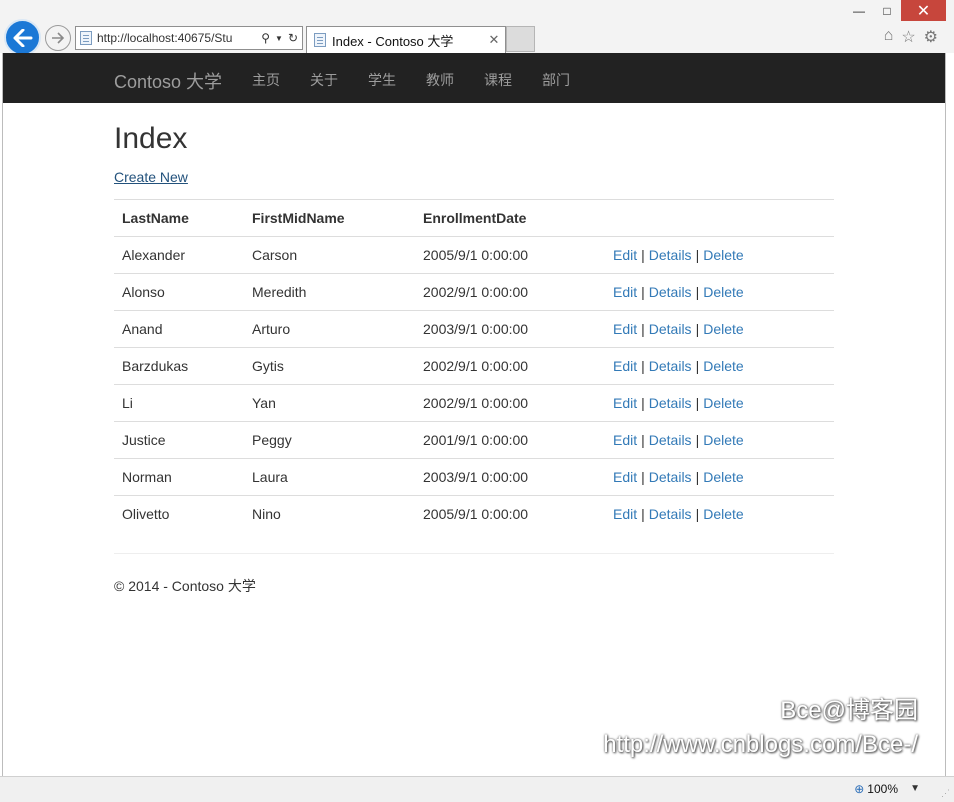 This screenshot has width=954, height=802. What do you see at coordinates (265, 38) in the screenshot?
I see `search-icon: ⚲` at bounding box center [265, 38].